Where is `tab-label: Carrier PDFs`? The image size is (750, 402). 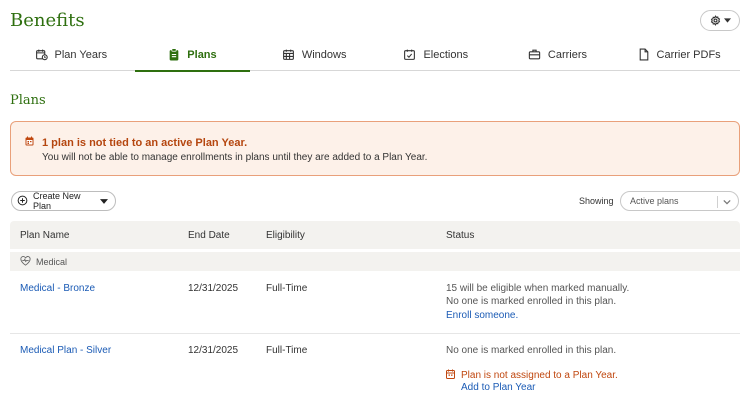 tab-label: Carrier PDFs is located at coordinates (688, 54).